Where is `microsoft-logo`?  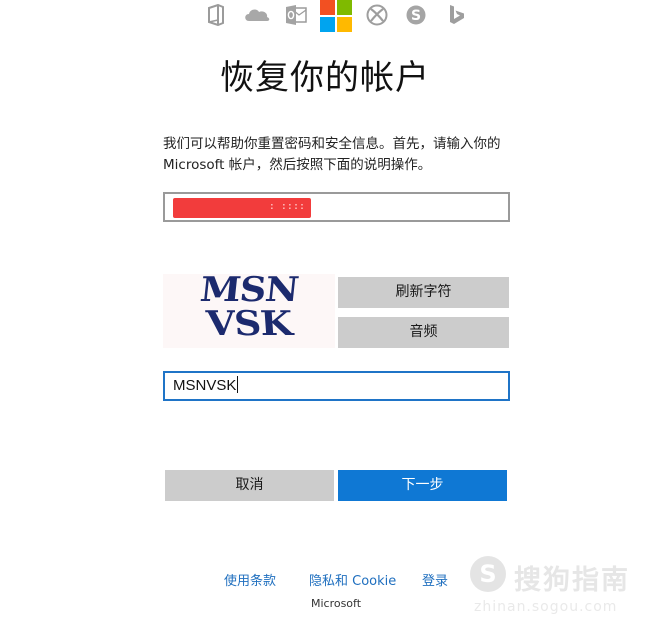
microsoft-logo is located at coordinates (336, 16).